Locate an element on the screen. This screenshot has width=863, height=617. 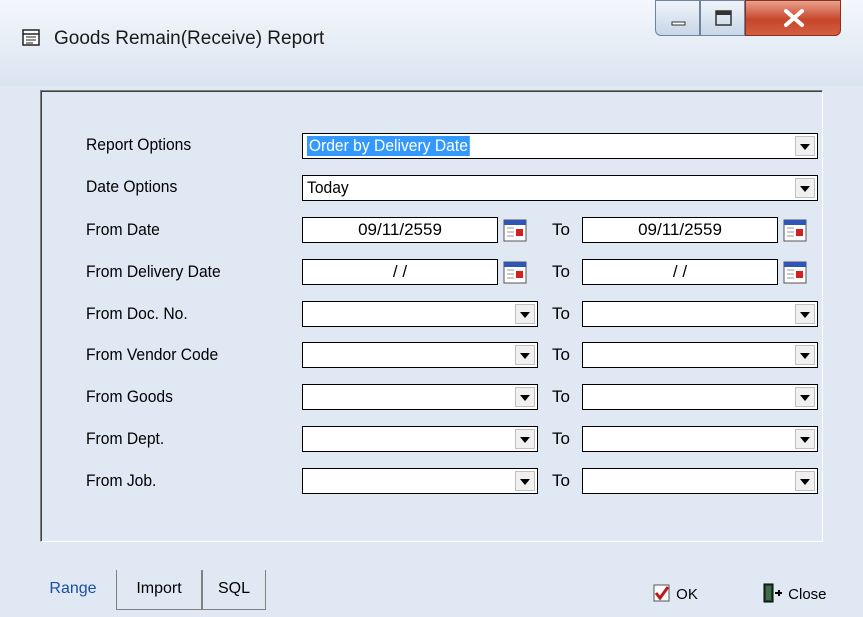
tab-range: Range is located at coordinates (73, 590).